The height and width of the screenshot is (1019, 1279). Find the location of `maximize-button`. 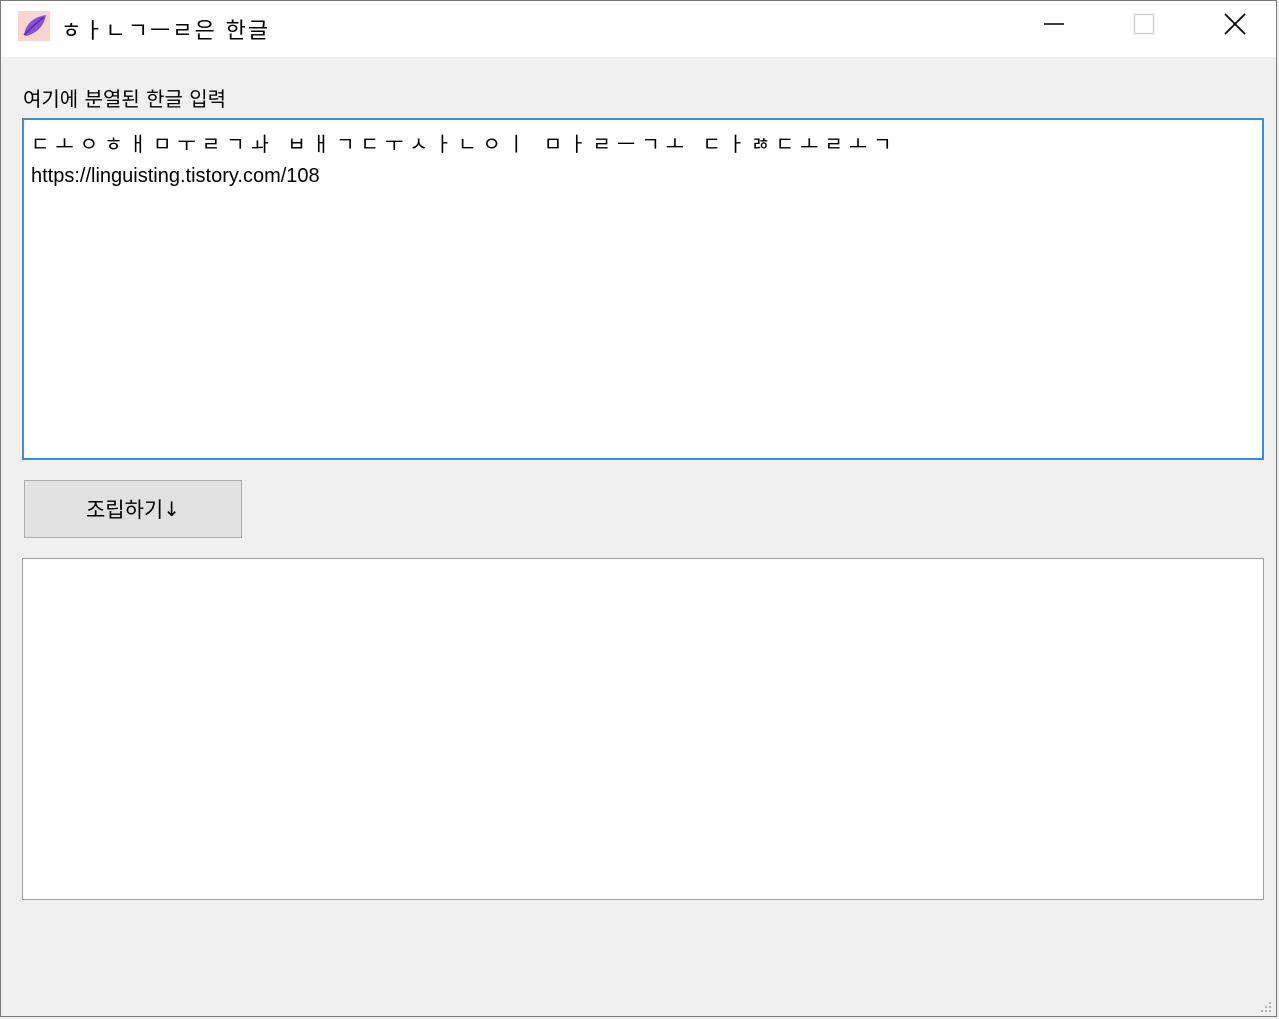

maximize-button is located at coordinates (1144, 26).